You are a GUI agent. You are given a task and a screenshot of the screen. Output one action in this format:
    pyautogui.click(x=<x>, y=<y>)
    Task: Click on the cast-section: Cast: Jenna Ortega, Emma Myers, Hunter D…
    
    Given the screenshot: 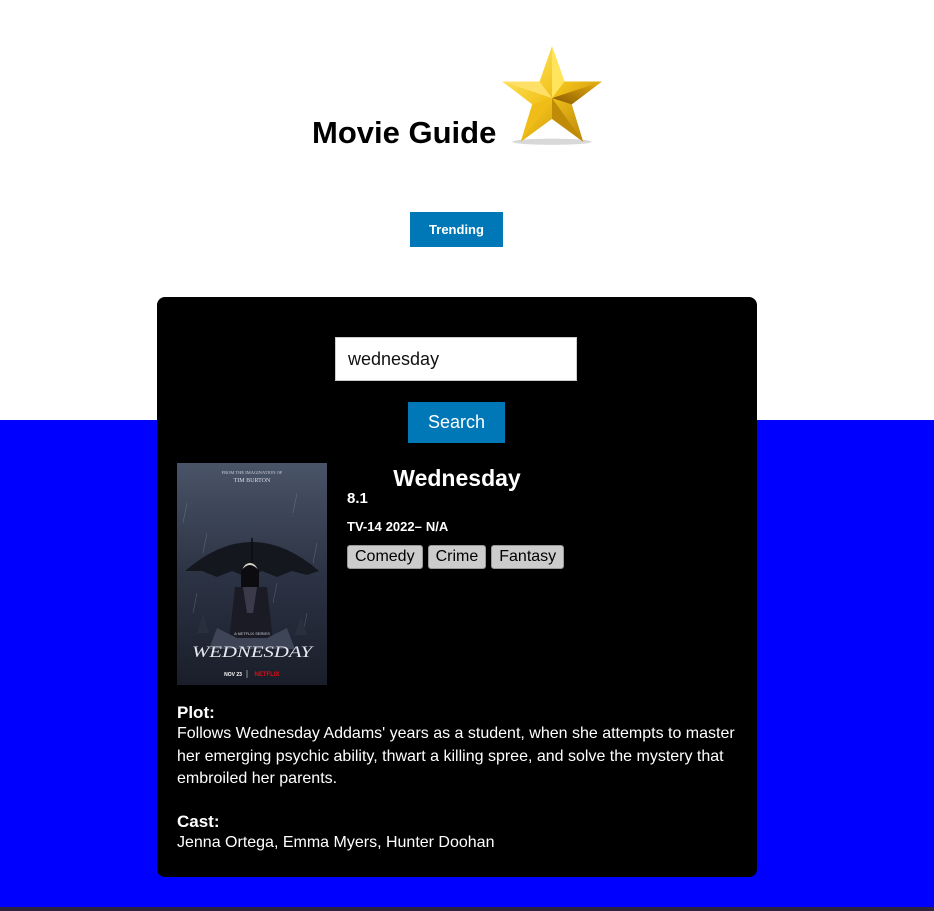 What is the action you would take?
    pyautogui.click(x=459, y=833)
    